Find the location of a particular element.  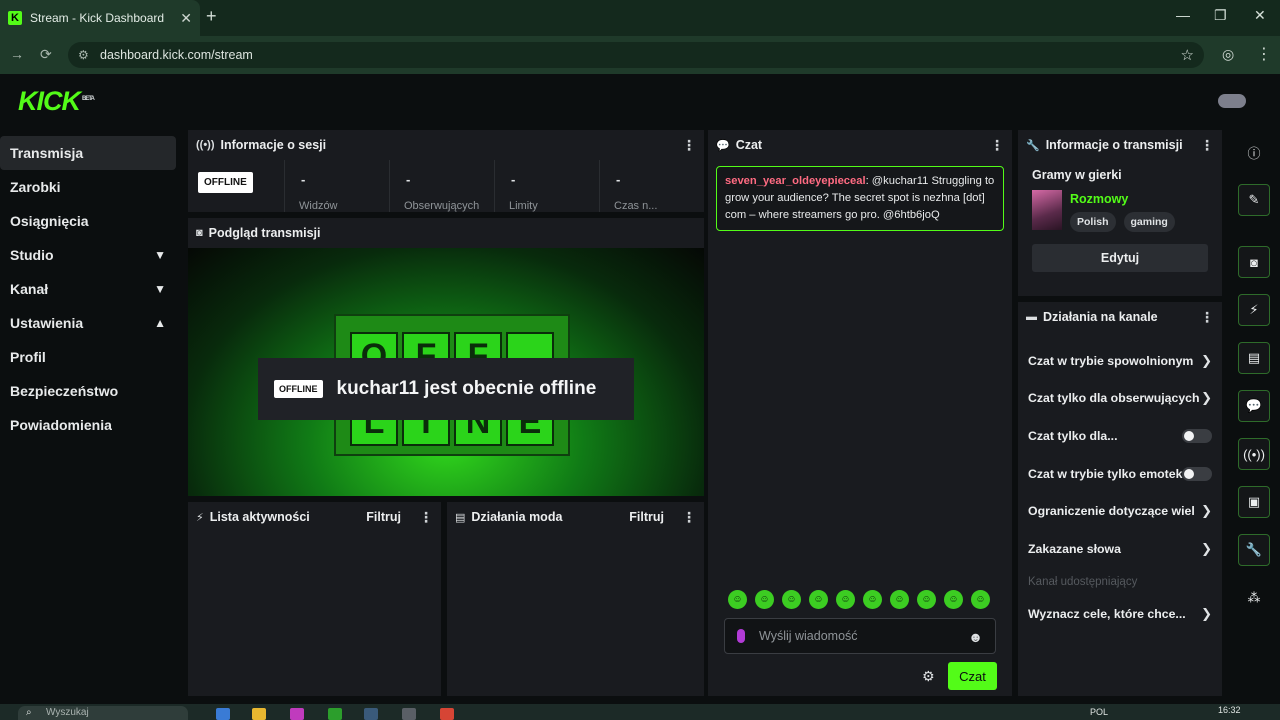

wrench-icon: 🔧 is located at coordinates (1254, 550).